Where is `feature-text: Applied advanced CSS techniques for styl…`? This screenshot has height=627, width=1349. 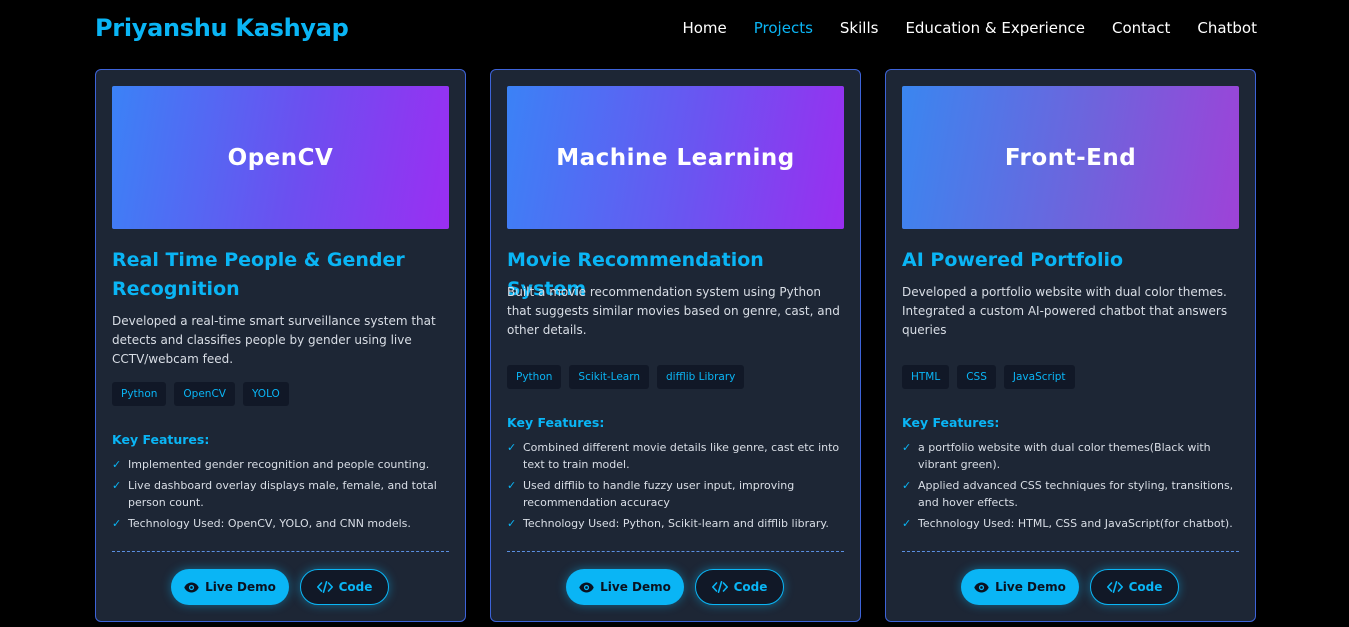
feature-text: Applied advanced CSS techniques for styl… is located at coordinates (1076, 494).